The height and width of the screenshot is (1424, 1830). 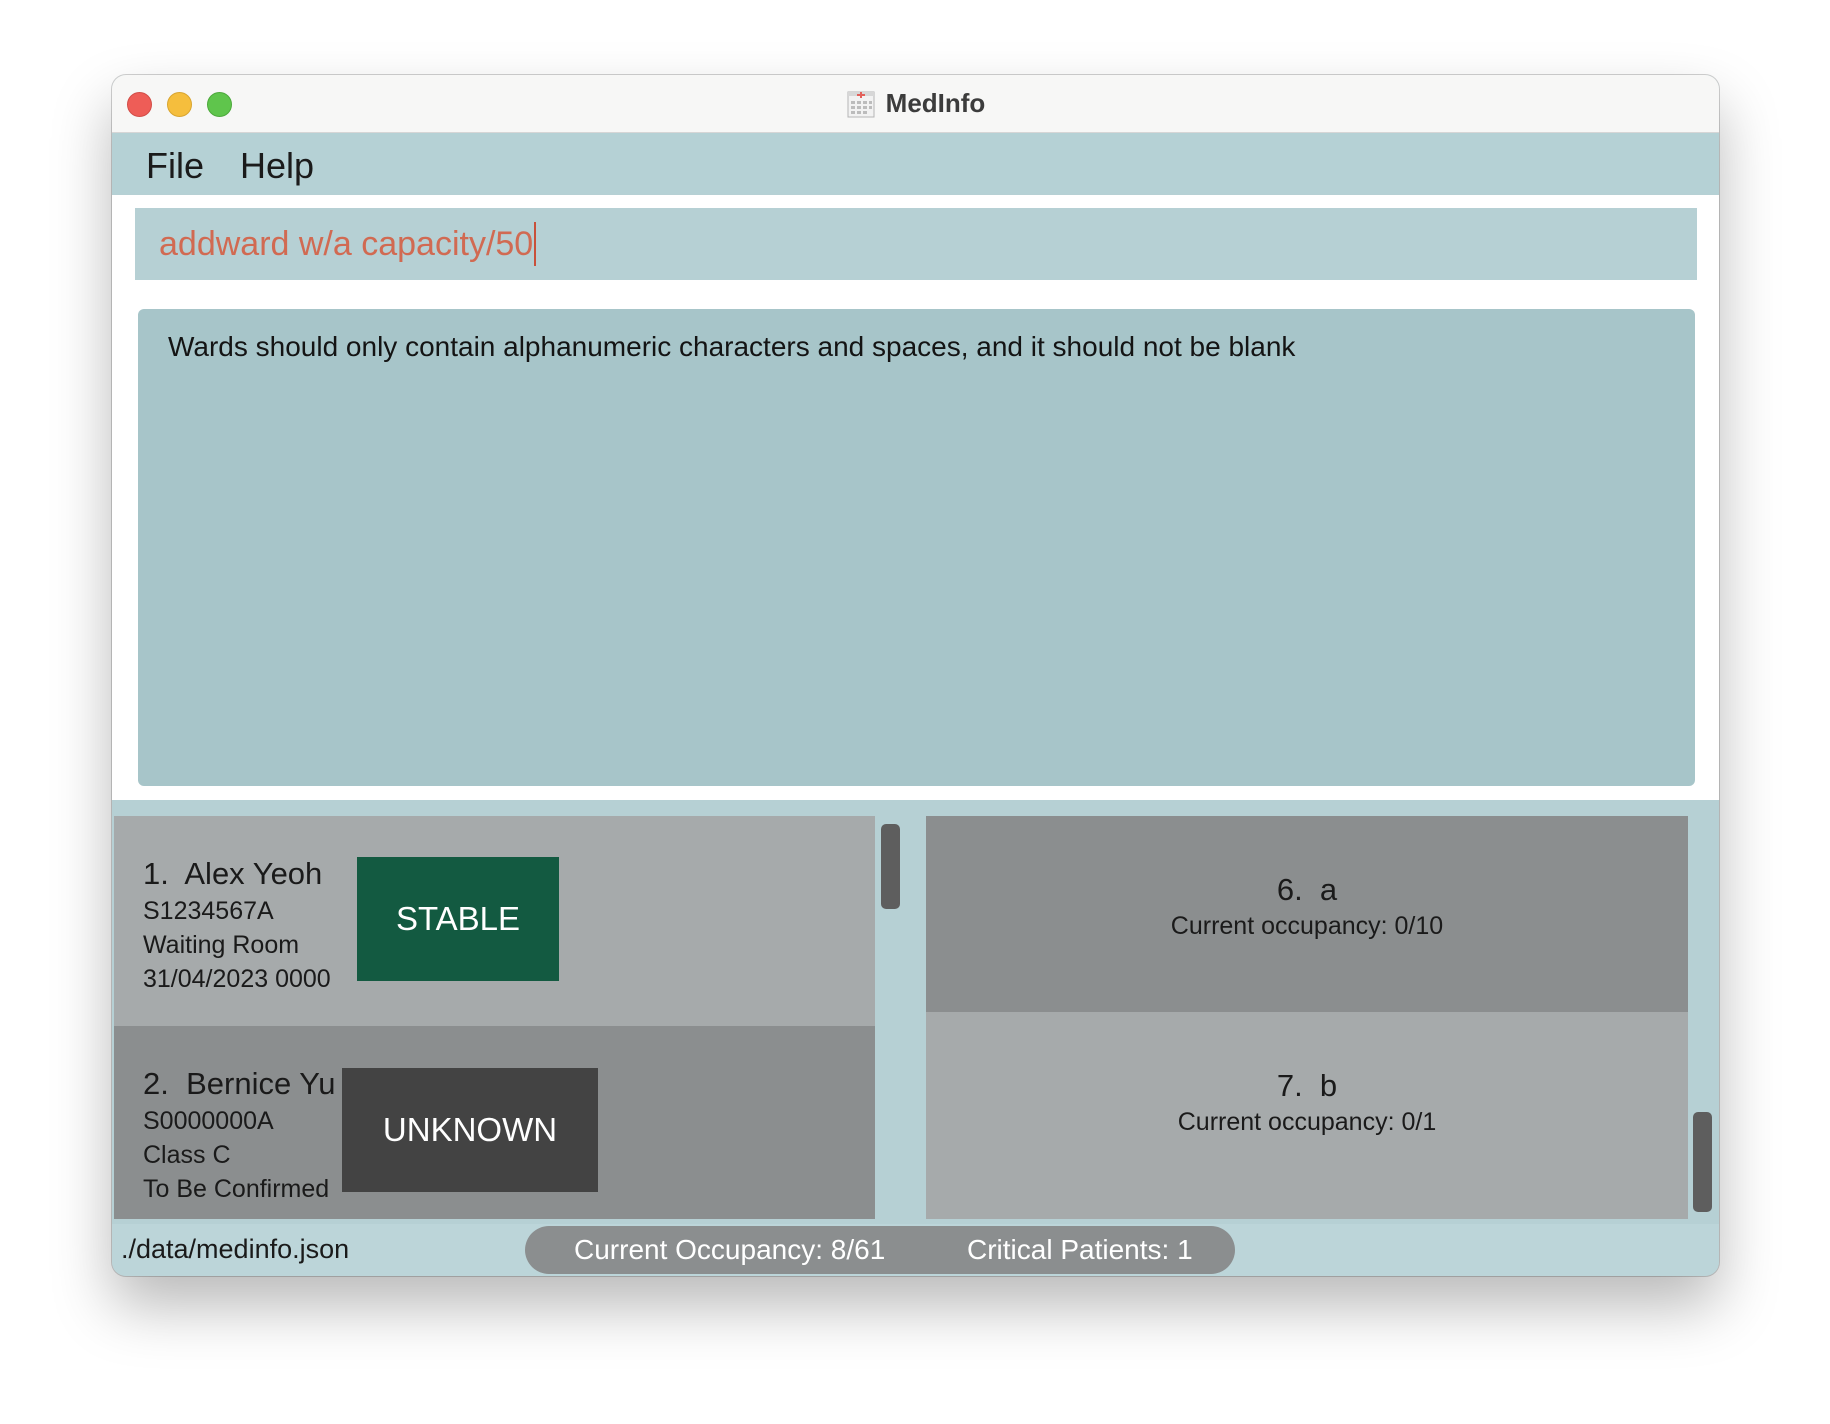 What do you see at coordinates (1080, 1249) in the screenshot?
I see `critical-patients: Critical Patients: 1` at bounding box center [1080, 1249].